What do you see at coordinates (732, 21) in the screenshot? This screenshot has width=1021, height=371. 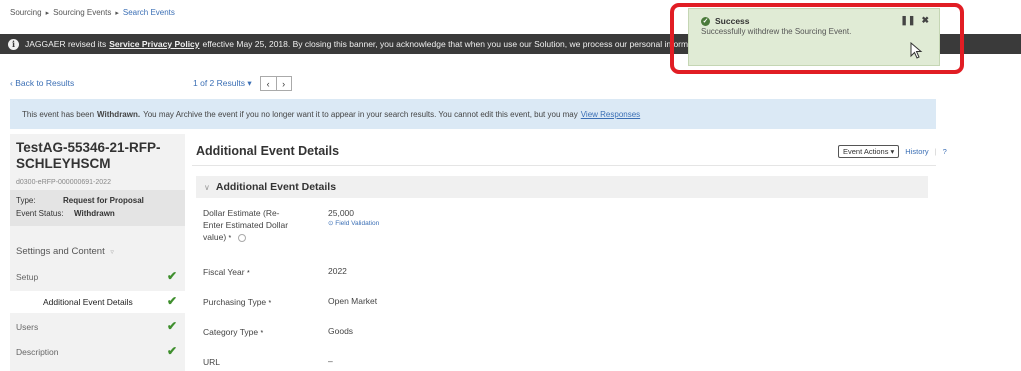 I see `toast-title-text: Success` at bounding box center [732, 21].